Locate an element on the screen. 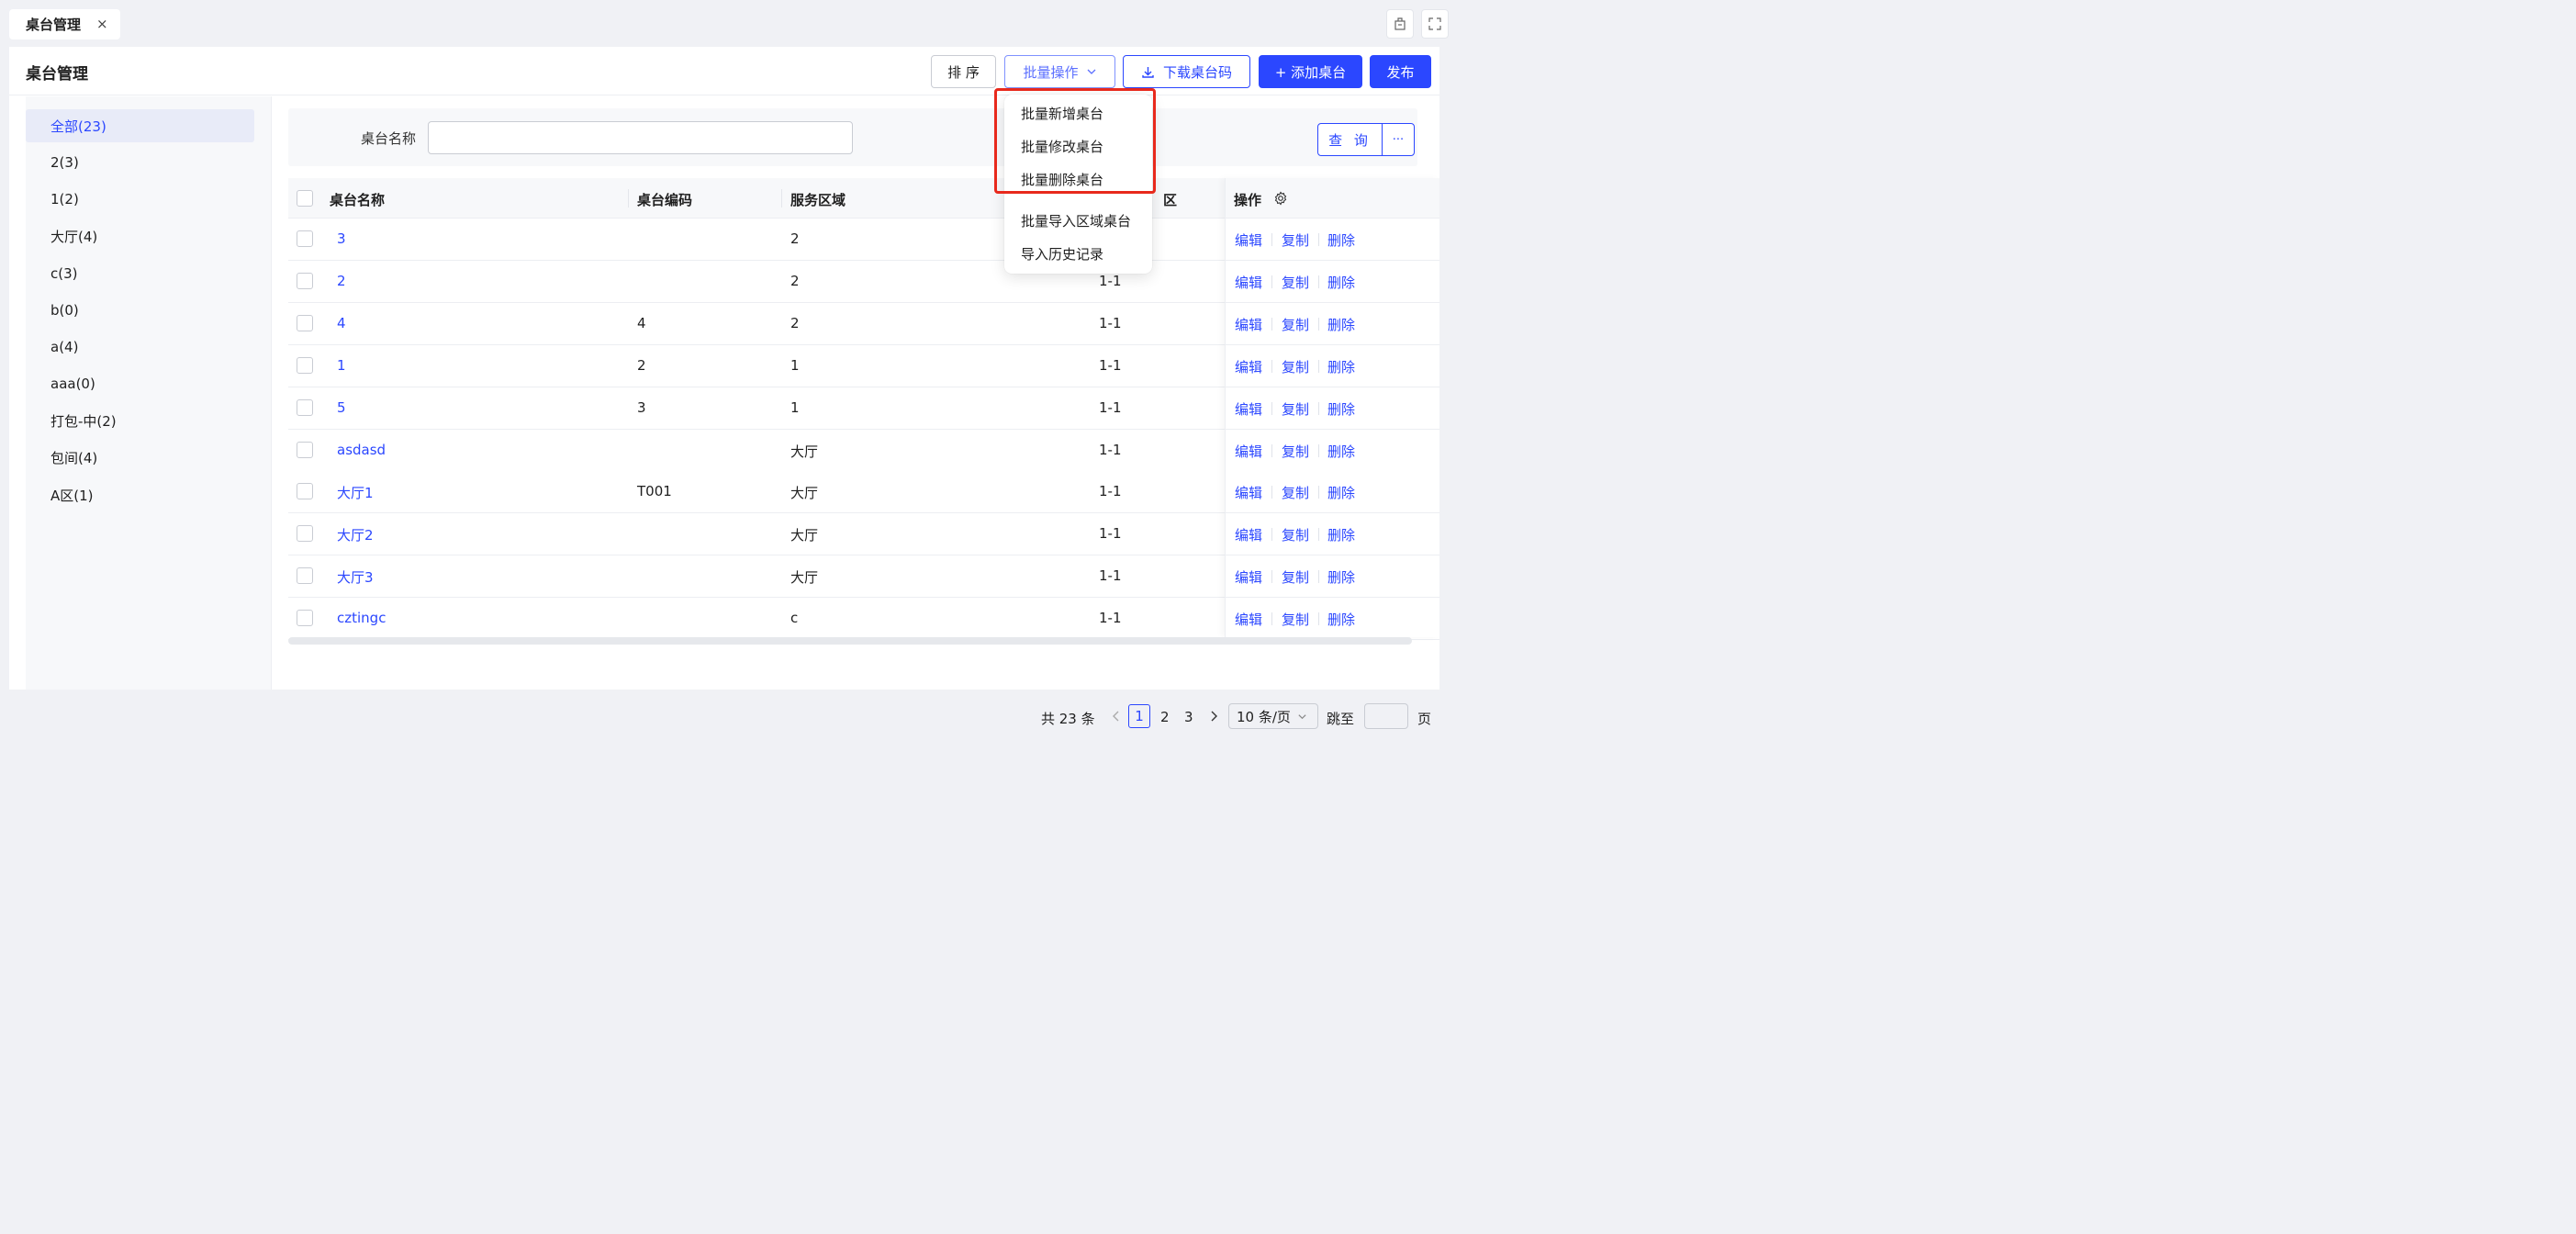 This screenshot has width=2576, height=1234. table-row: 3 2 编辑 复制 删除 is located at coordinates (863, 240).